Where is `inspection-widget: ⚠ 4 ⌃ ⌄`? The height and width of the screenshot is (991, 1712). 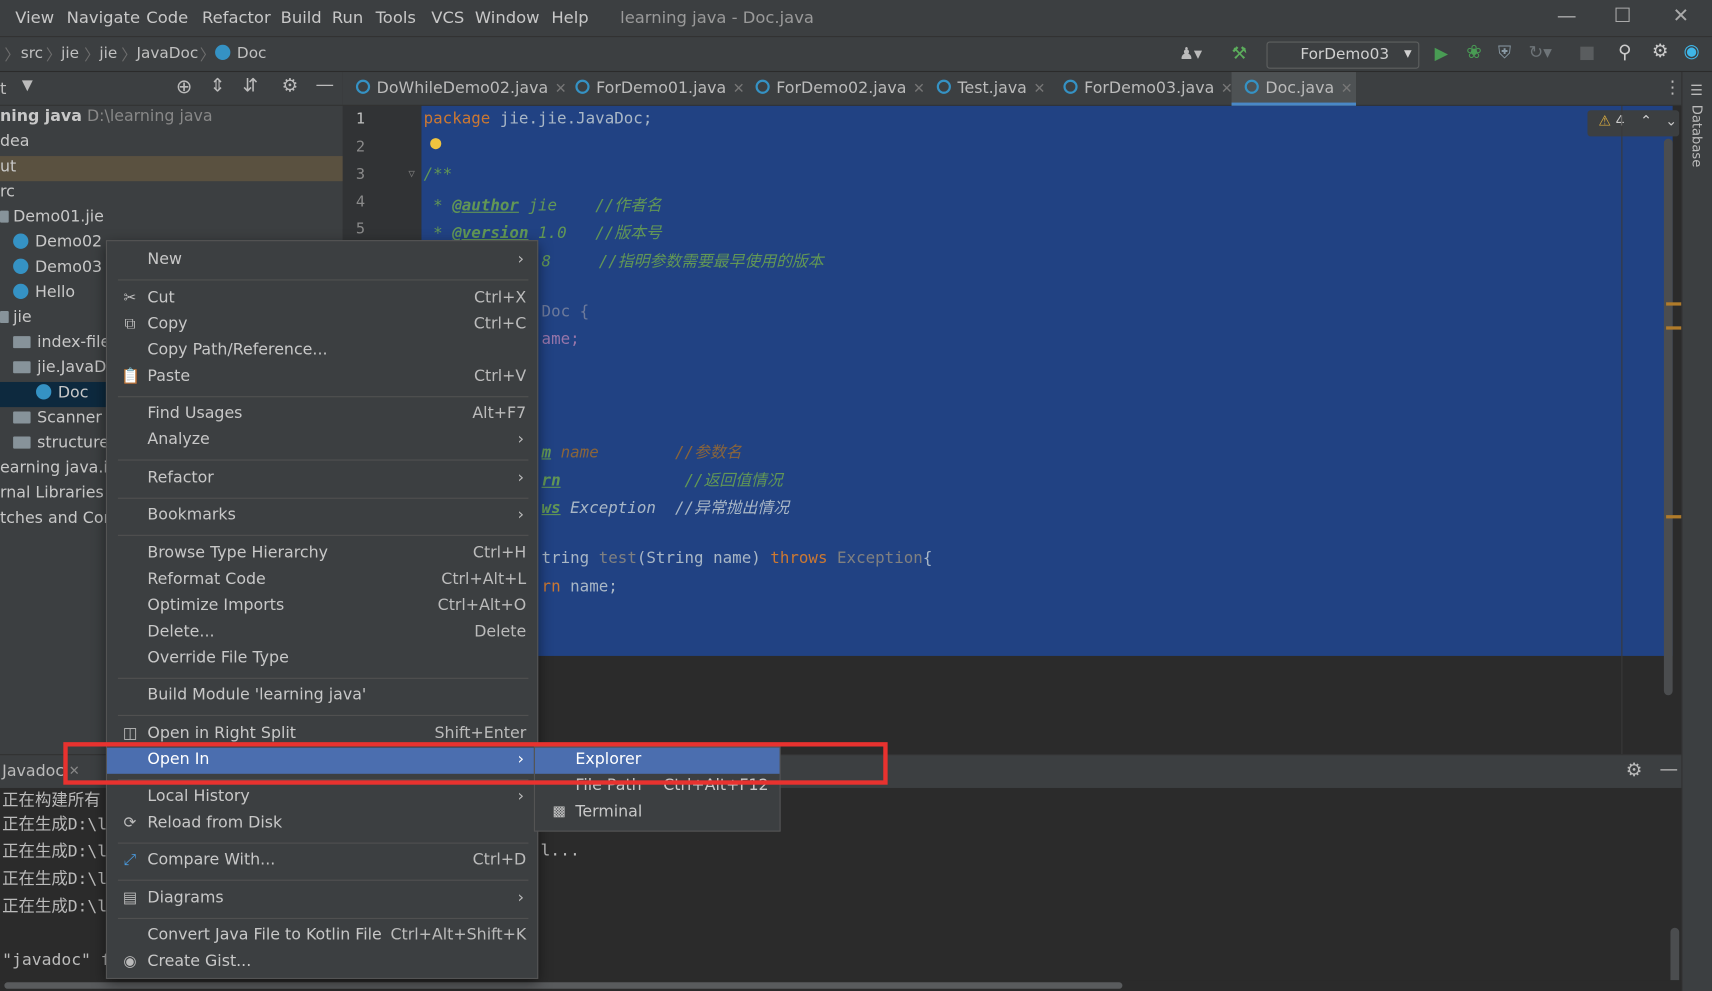 inspection-widget: ⚠ 4 ⌃ ⌄ is located at coordinates (1633, 123).